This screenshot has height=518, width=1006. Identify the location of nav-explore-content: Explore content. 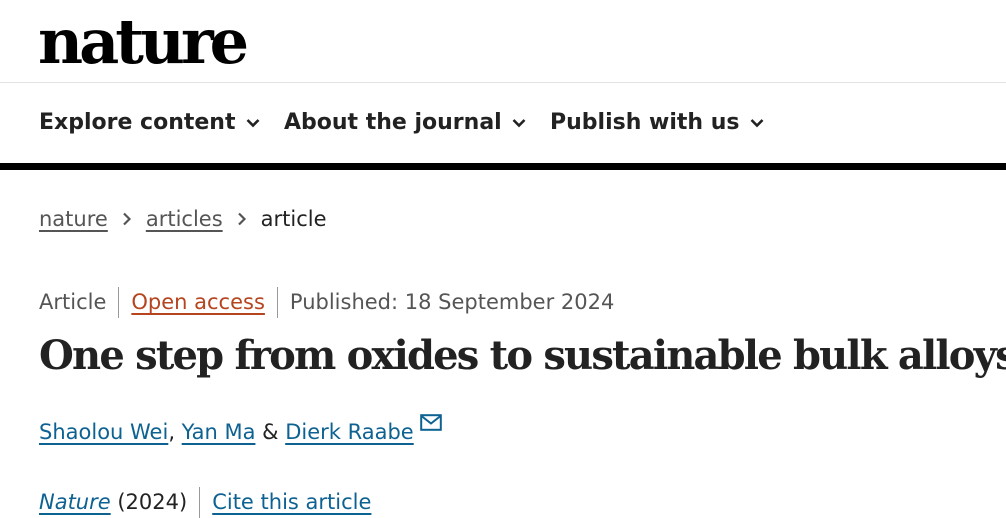
(149, 122).